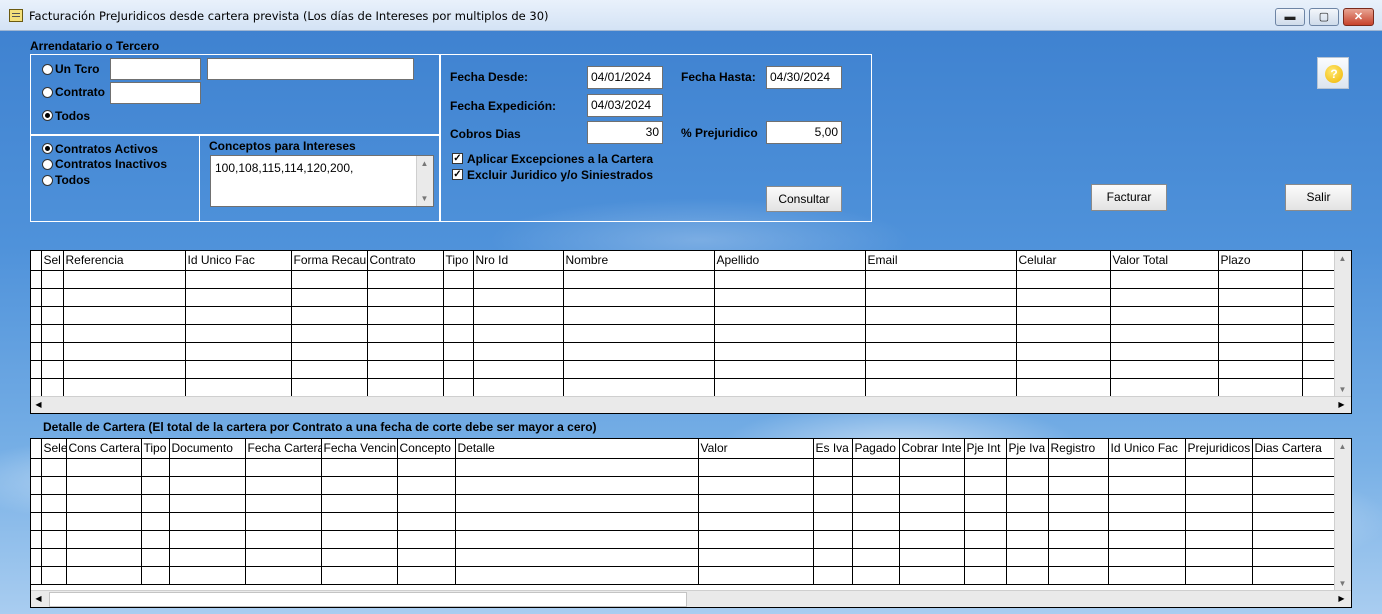 This screenshot has width=1382, height=614. Describe the element at coordinates (426, 449) in the screenshot. I see `column-header: Concepto` at that location.